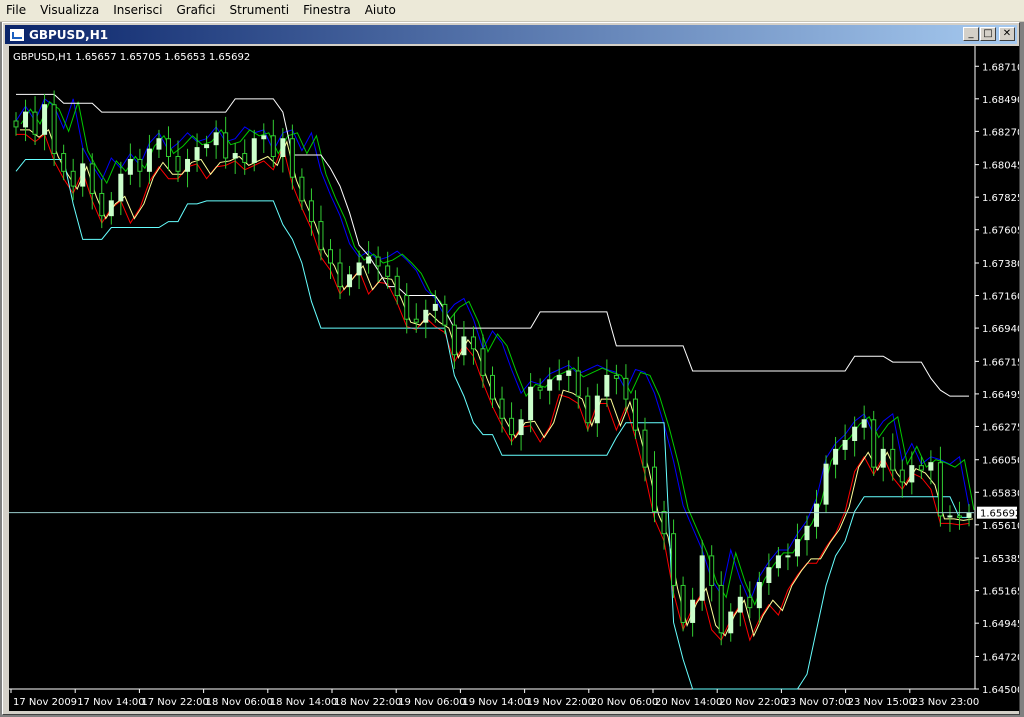  Describe the element at coordinates (624, 702) in the screenshot. I see `time-tick-label: 20 Nov 06:00` at that location.